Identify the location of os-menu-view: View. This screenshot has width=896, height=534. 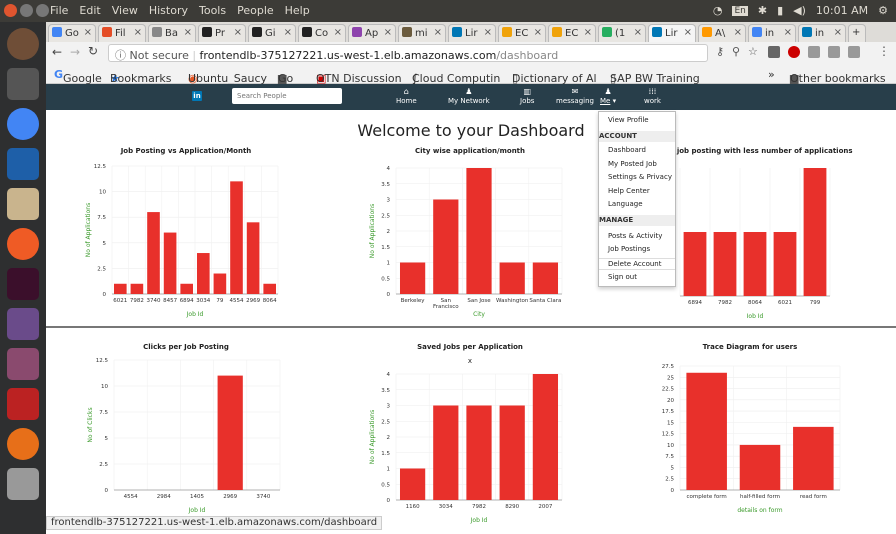
(125, 10).